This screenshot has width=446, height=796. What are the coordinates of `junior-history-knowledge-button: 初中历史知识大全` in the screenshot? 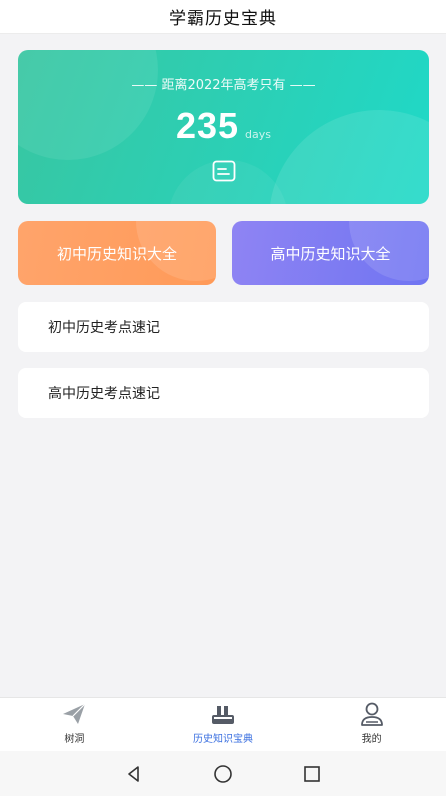 It's located at (117, 253).